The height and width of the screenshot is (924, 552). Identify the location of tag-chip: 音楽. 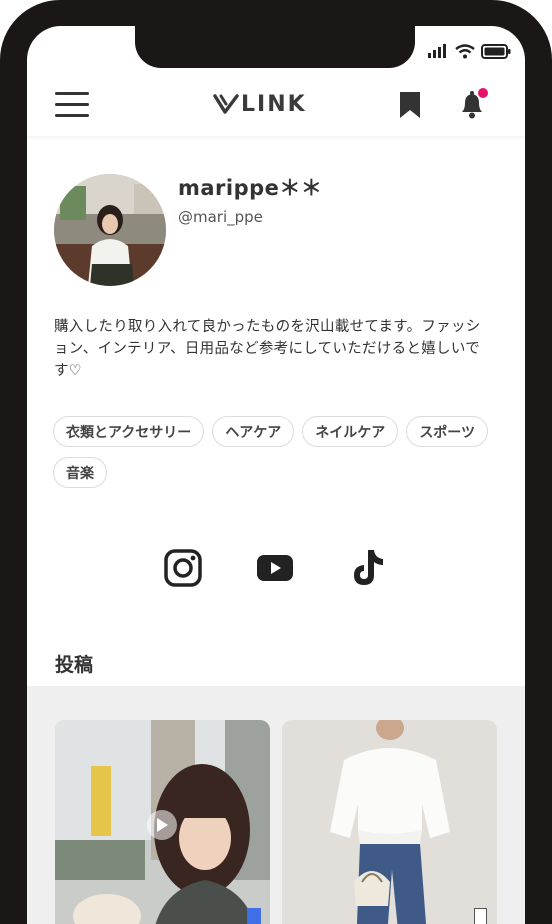
(80, 472).